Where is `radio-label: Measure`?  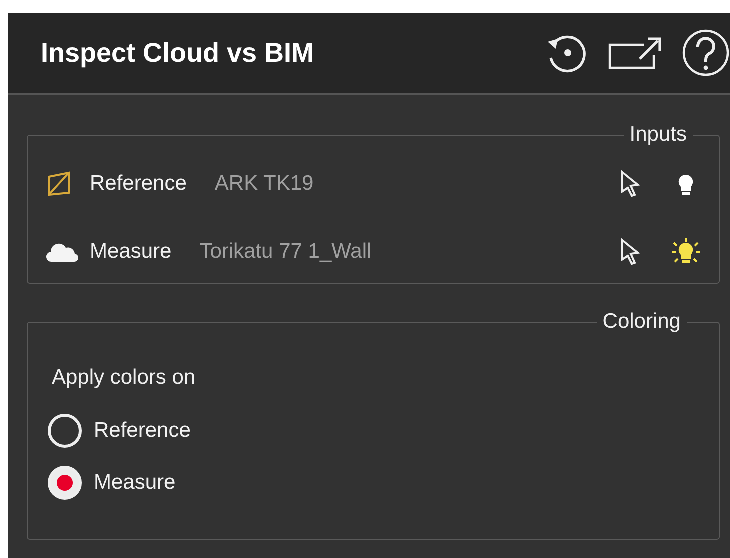 radio-label: Measure is located at coordinates (135, 483).